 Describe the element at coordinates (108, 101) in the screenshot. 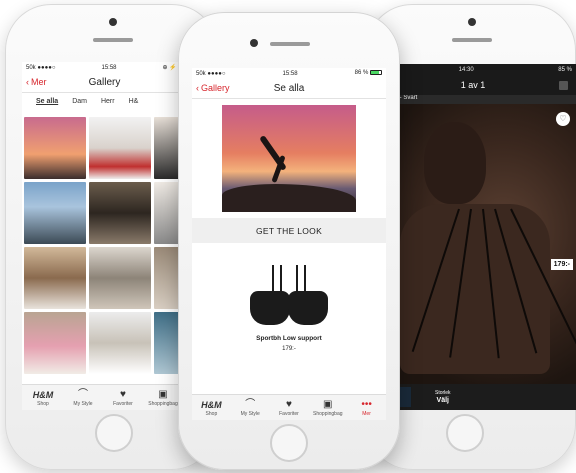

I see `filter-herr: Herr` at that location.